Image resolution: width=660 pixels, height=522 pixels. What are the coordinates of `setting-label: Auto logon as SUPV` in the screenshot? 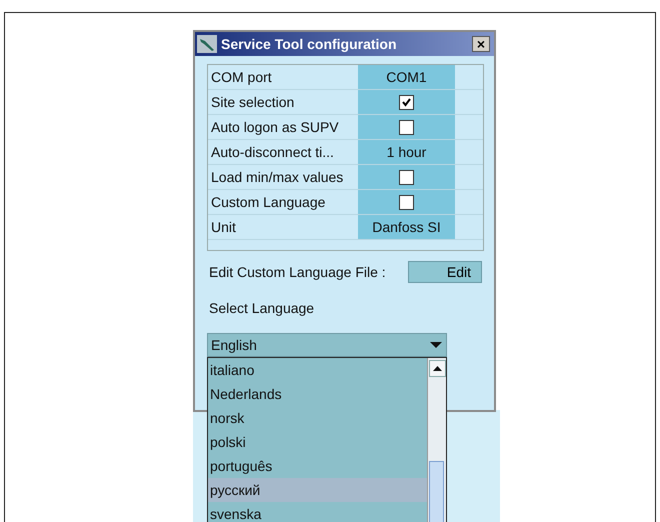 It's located at (275, 127).